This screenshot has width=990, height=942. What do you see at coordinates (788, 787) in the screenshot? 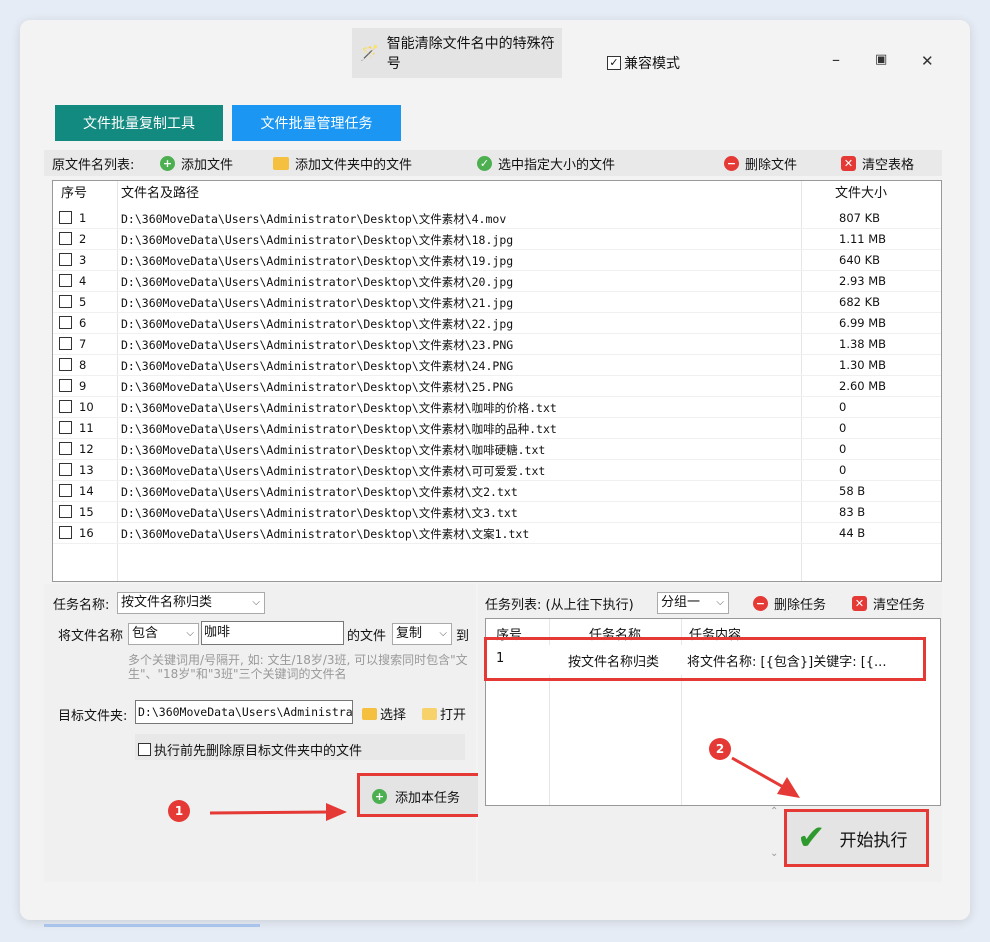
I see `arrow-head-two` at bounding box center [788, 787].